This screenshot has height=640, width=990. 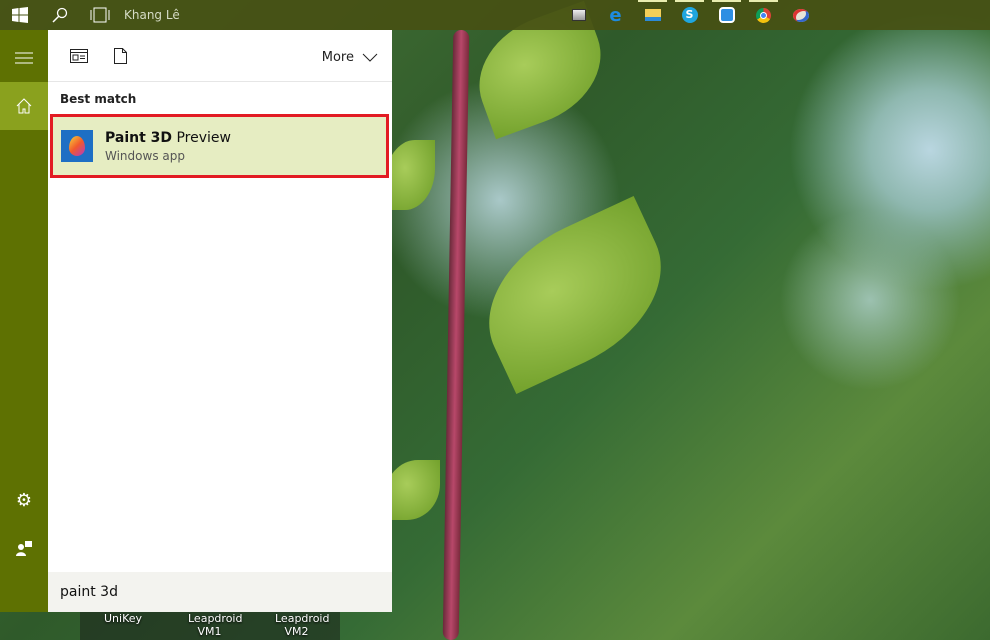 I want to click on task-view-button, so click(x=100, y=15).